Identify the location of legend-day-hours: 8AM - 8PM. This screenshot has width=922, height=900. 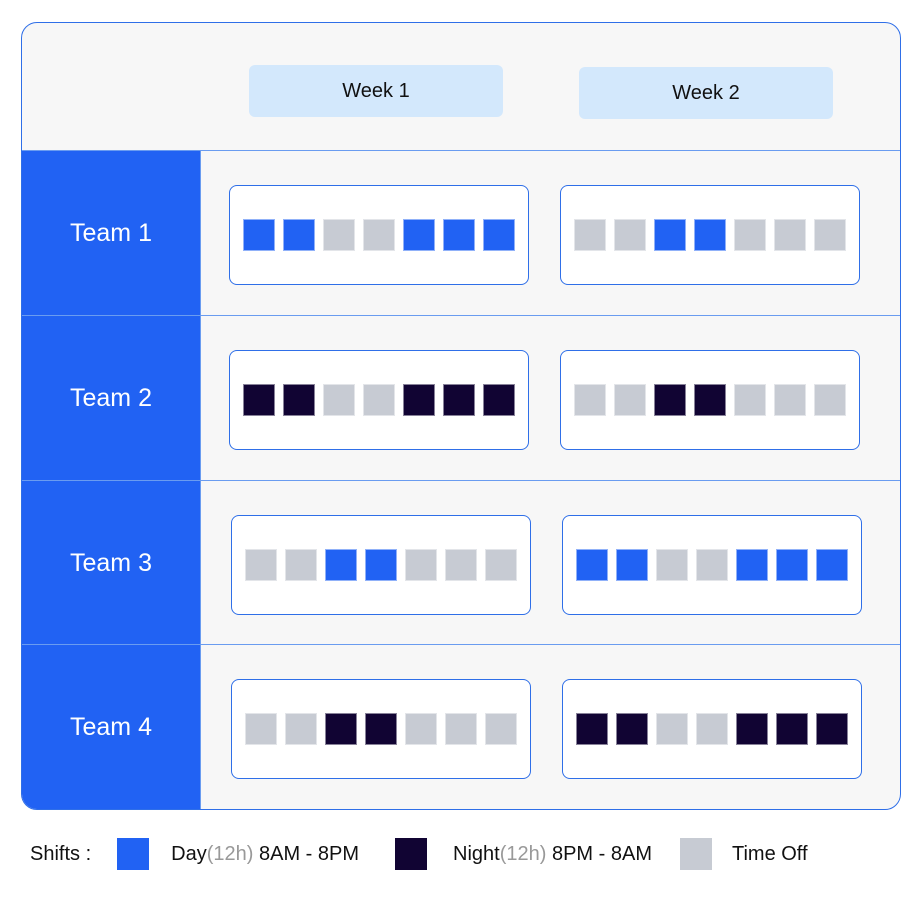
(306, 853).